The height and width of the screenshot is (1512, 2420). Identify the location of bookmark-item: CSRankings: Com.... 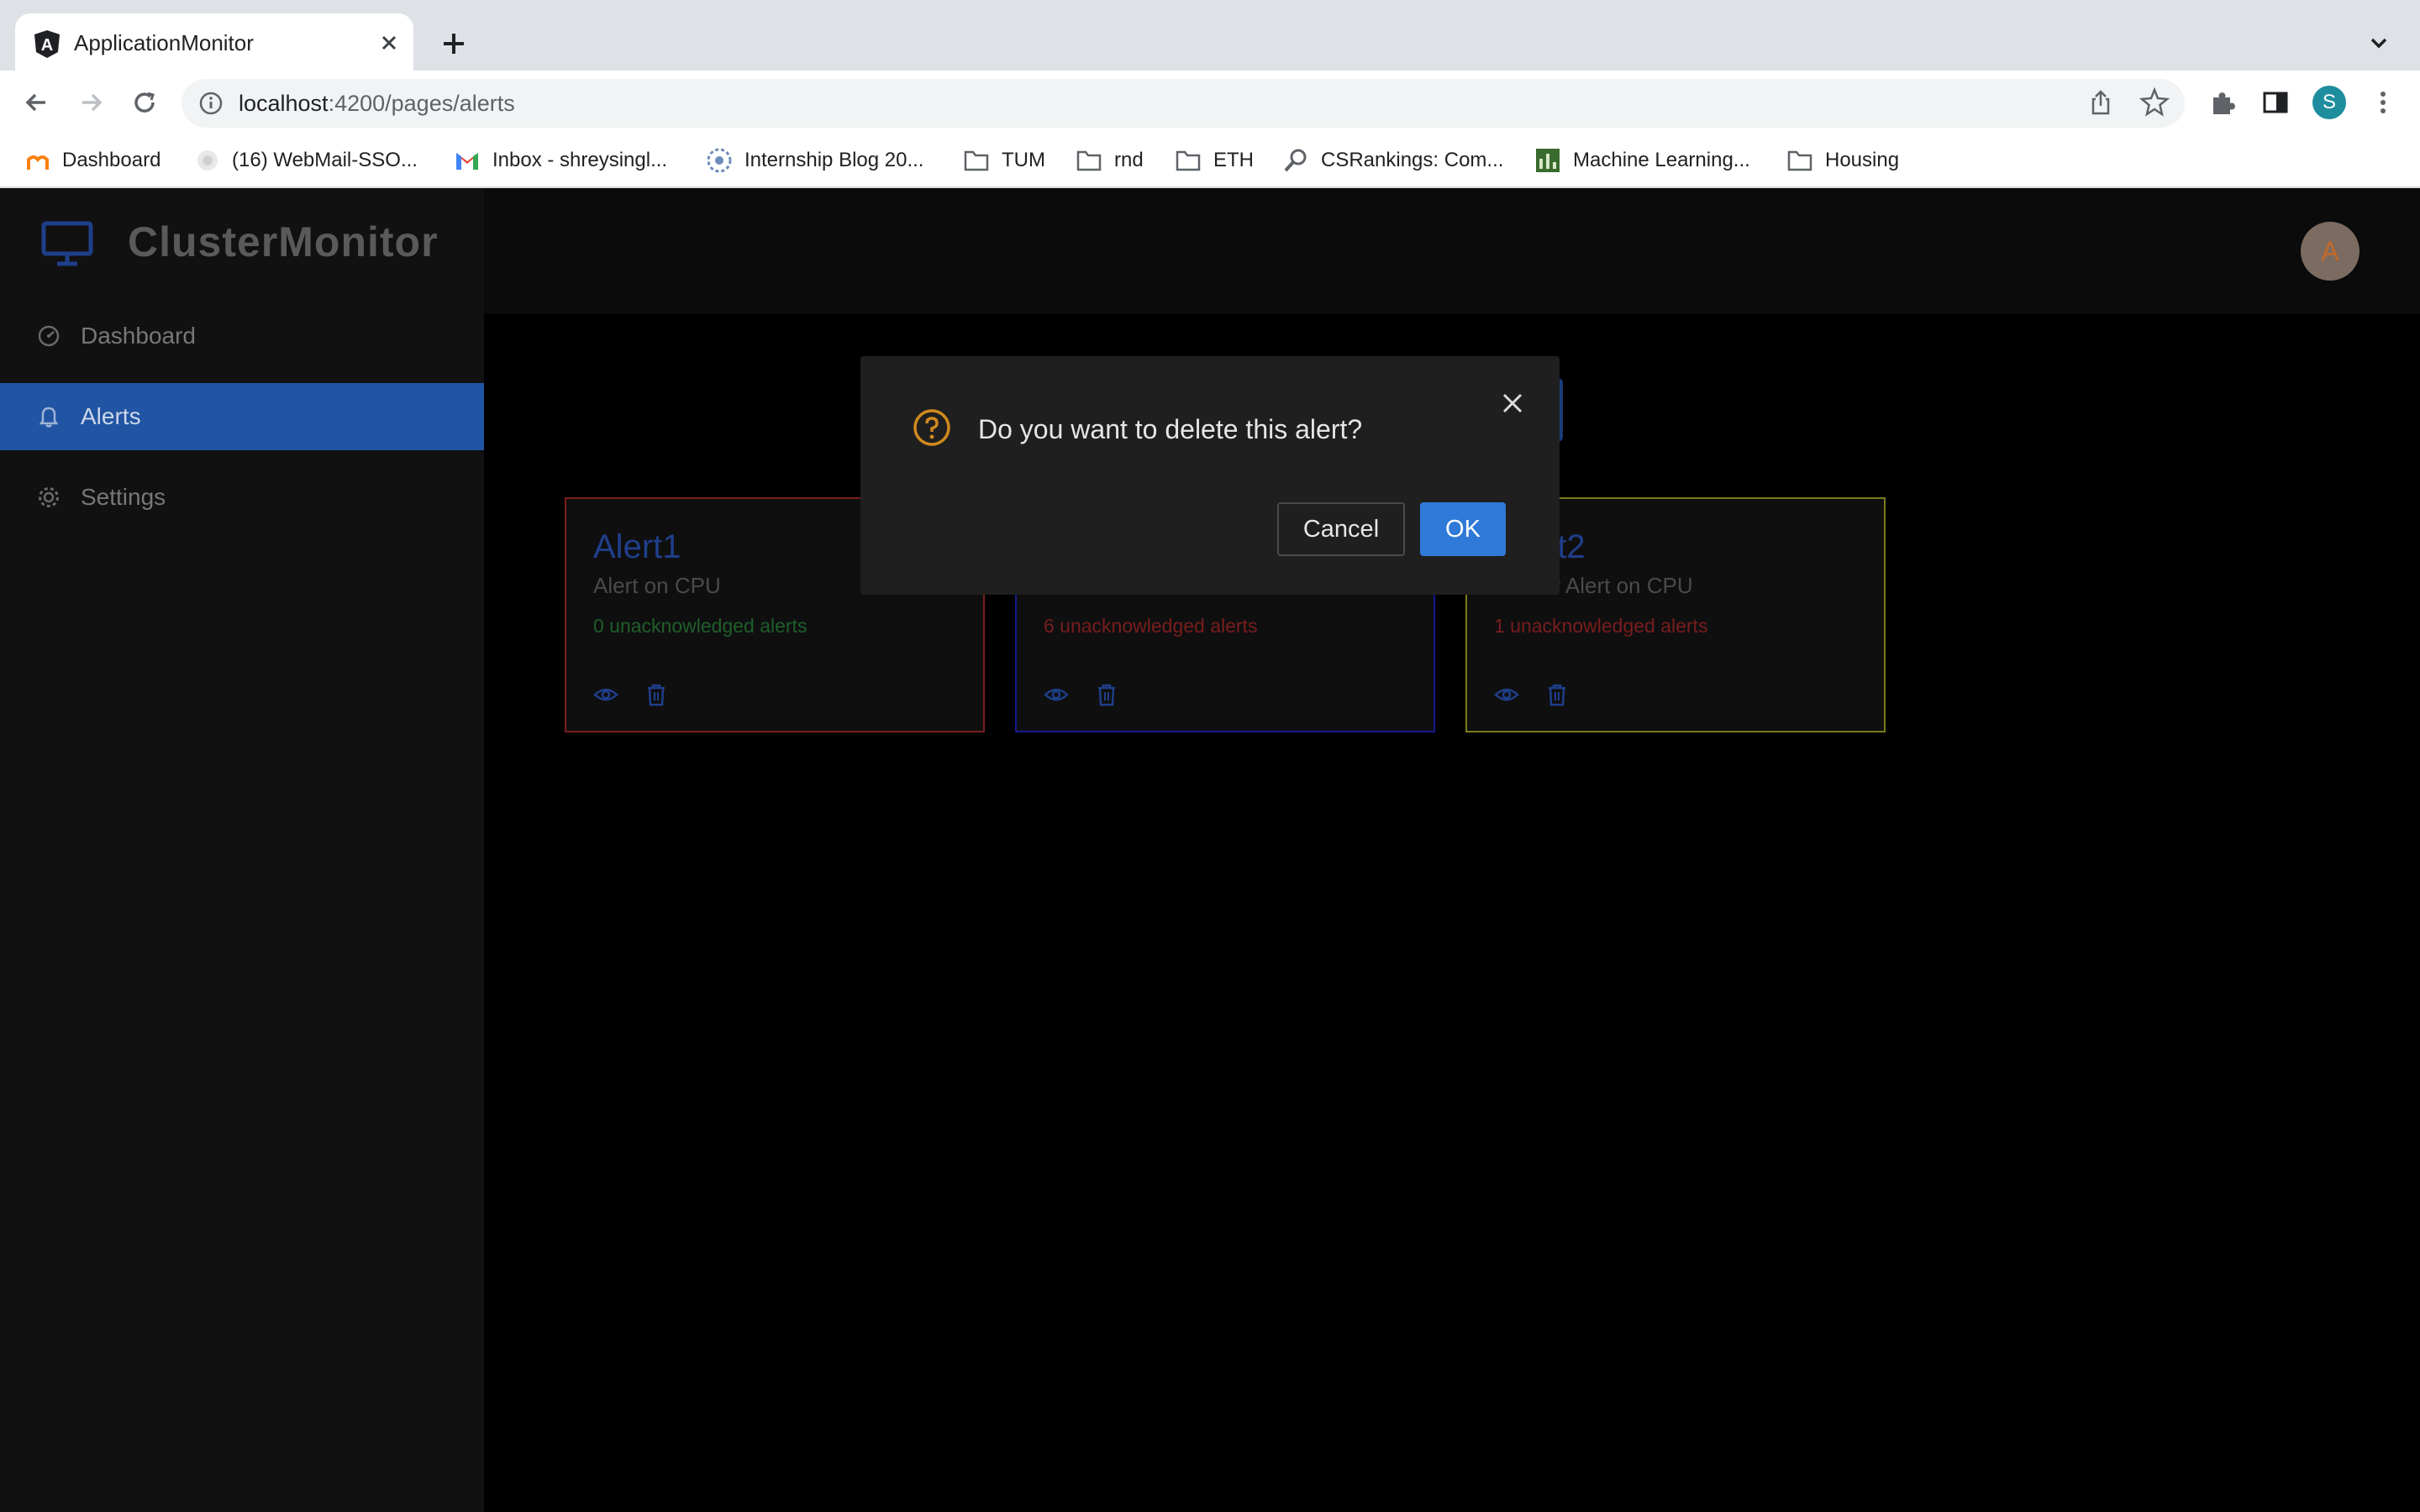
(1392, 160).